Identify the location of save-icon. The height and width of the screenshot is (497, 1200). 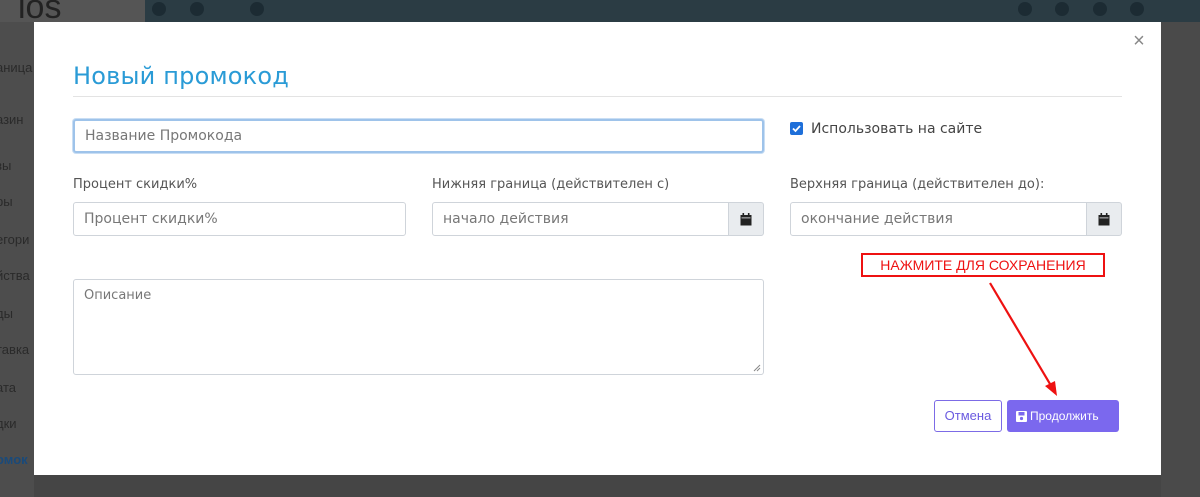
(1021, 416).